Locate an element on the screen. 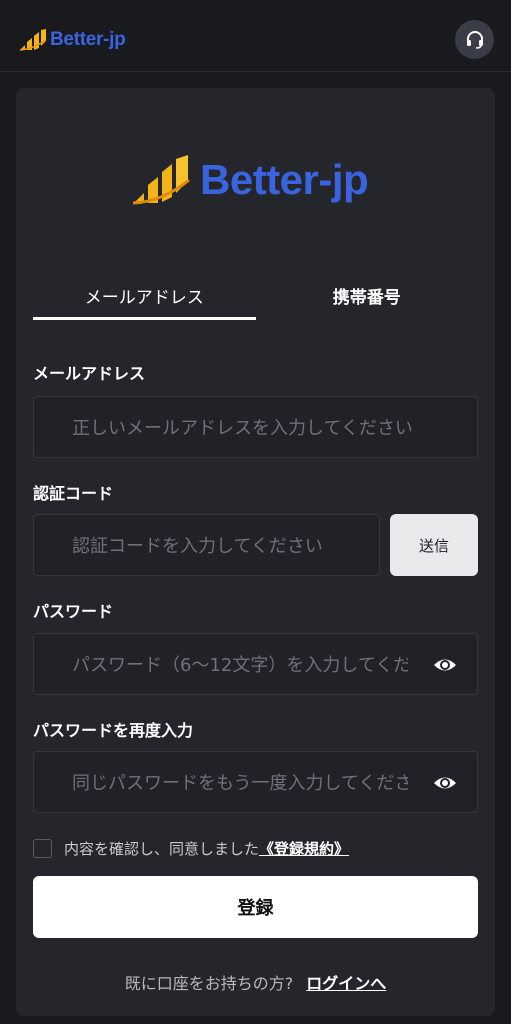 This screenshot has height=1024, width=511. register-method-tabs: メールアドレス 携帯番号 is located at coordinates (255, 299).